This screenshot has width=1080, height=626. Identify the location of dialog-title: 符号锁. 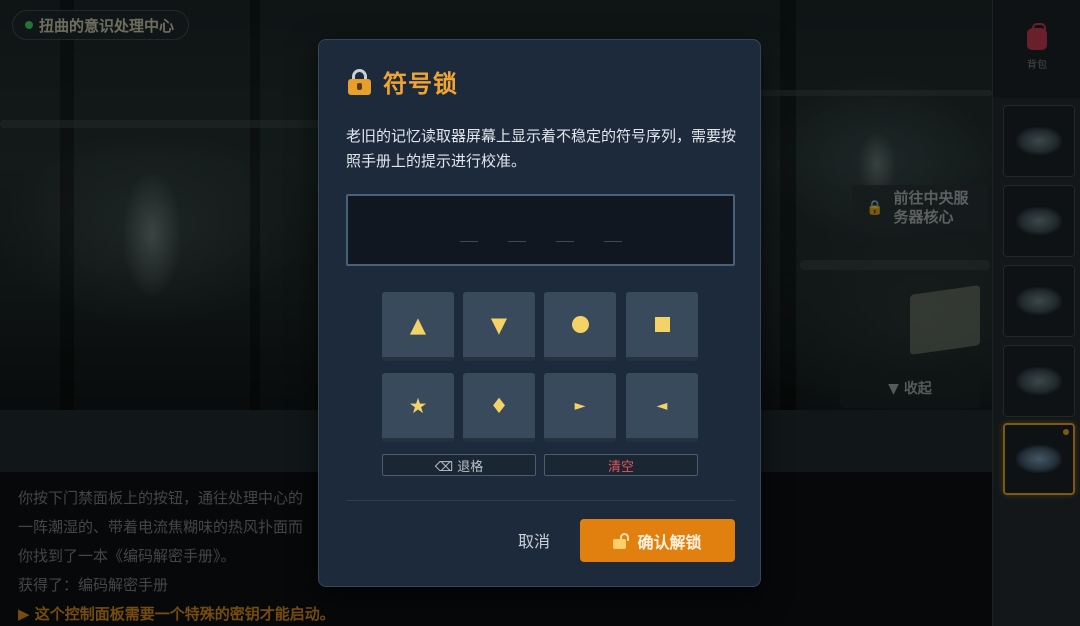
(420, 83).